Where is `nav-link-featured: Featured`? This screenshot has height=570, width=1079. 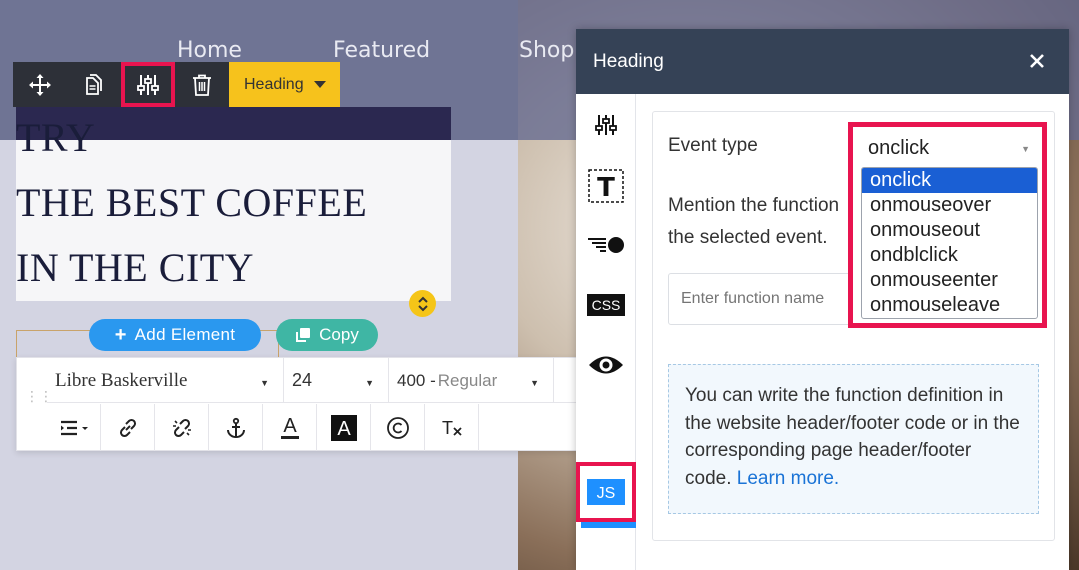
nav-link-featured: Featured is located at coordinates (381, 50).